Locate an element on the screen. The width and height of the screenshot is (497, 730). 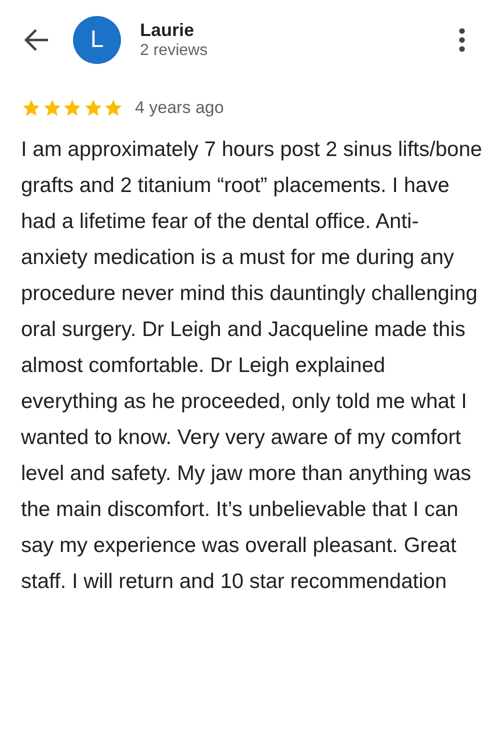
back-arrow-icon is located at coordinates (36, 40).